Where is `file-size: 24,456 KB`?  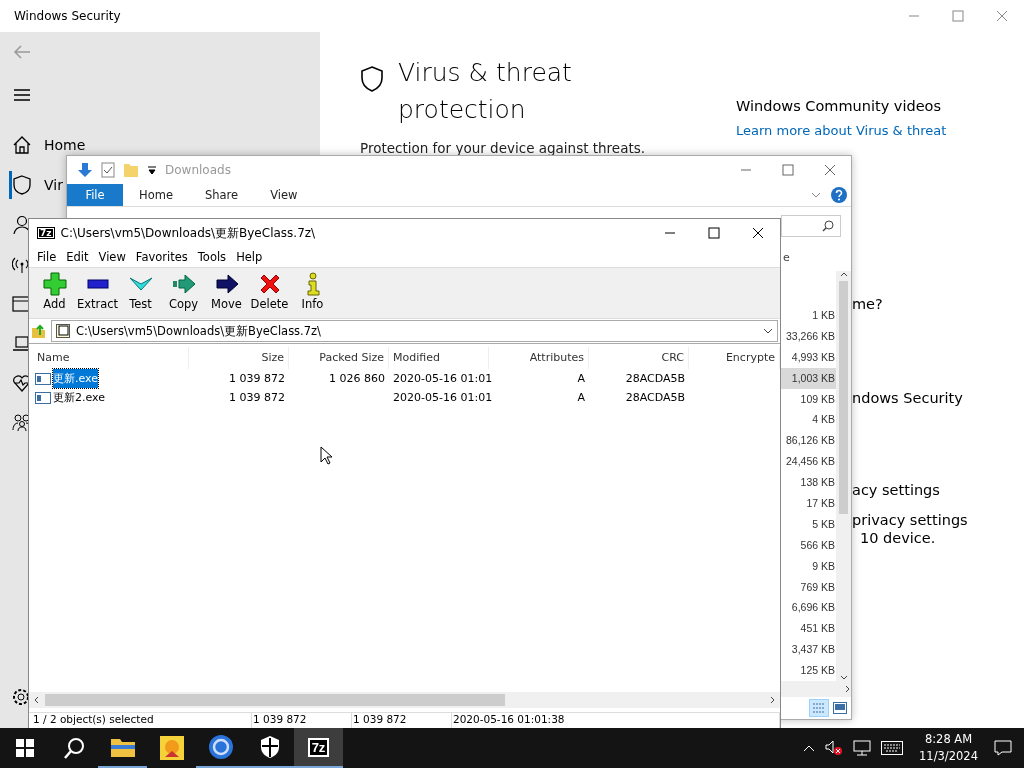
file-size: 24,456 KB is located at coordinates (810, 462).